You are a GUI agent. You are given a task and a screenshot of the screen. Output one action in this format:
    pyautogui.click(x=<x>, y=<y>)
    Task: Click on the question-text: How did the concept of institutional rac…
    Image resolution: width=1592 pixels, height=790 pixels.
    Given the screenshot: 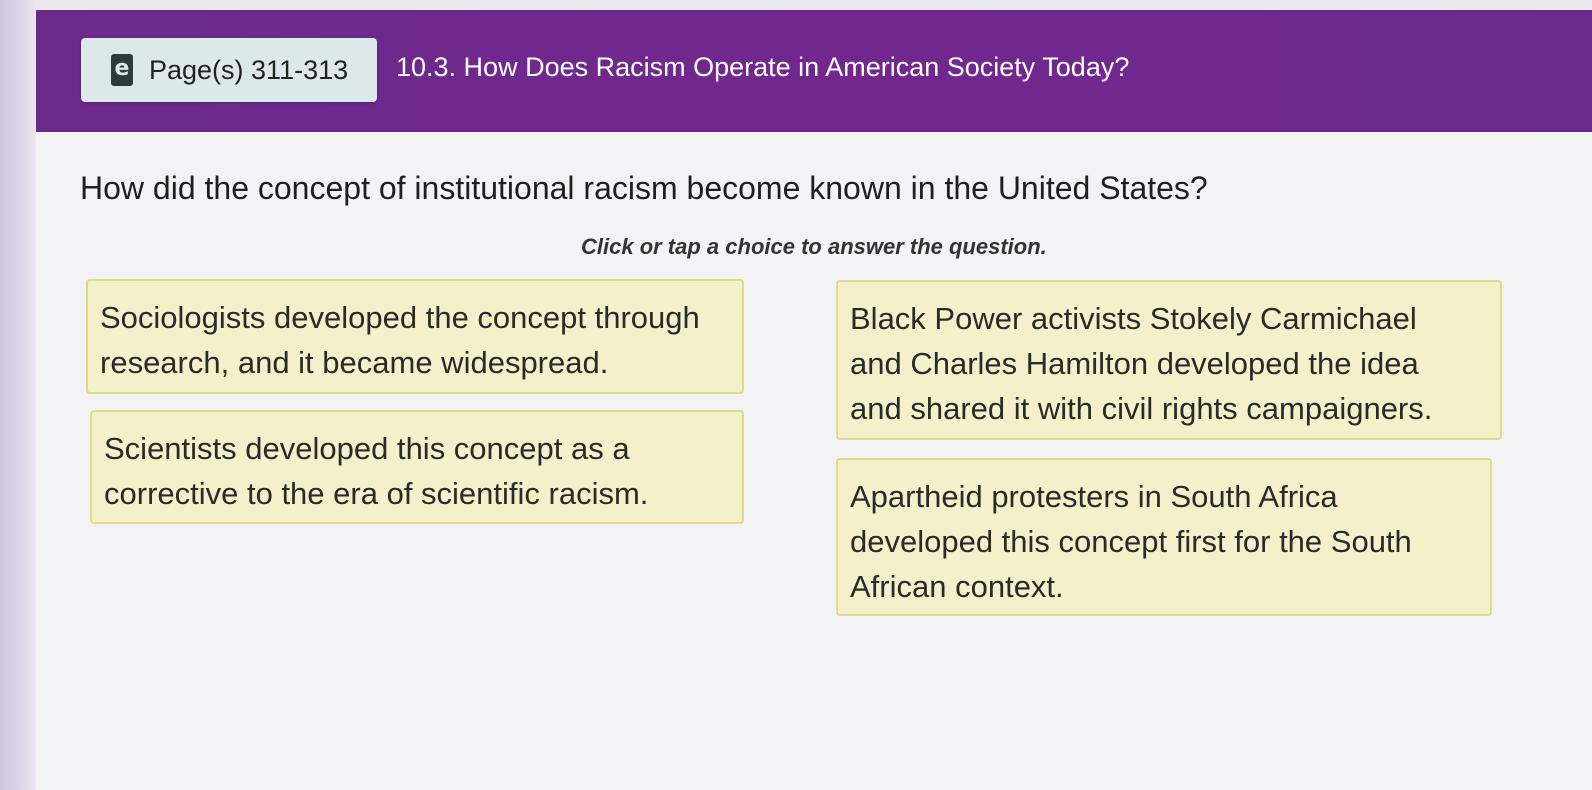 What is the action you would take?
    pyautogui.click(x=644, y=188)
    